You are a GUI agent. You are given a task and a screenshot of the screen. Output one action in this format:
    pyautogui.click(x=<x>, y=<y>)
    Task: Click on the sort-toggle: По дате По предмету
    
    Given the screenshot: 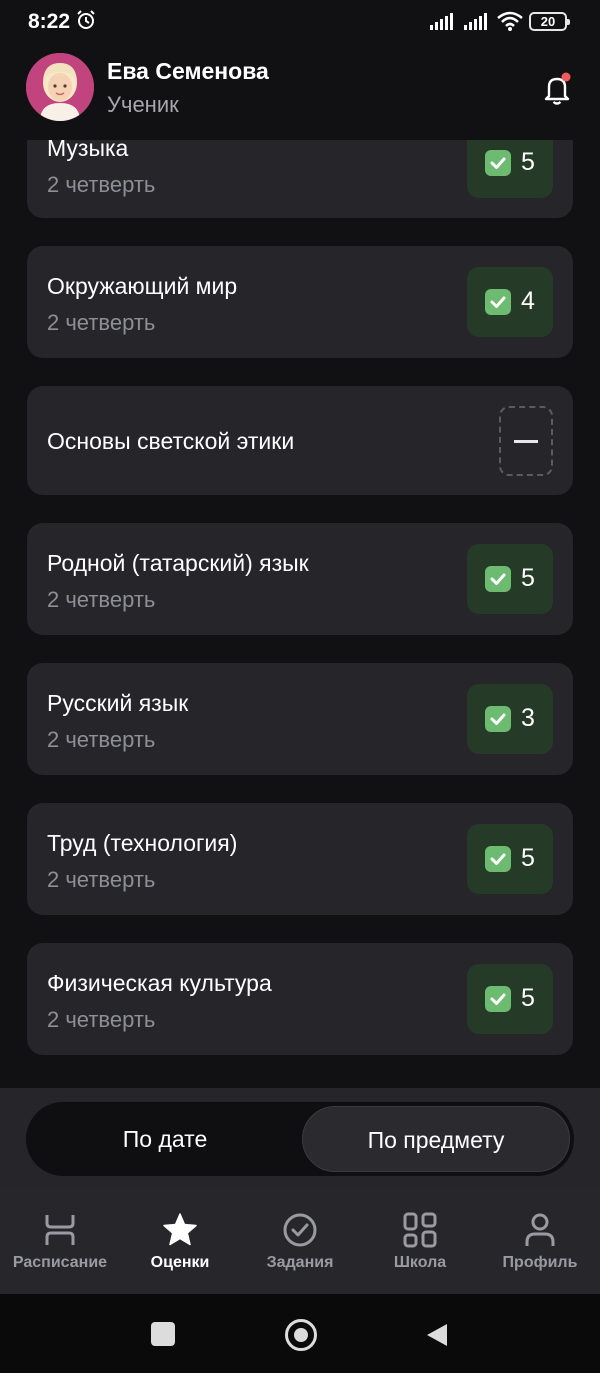 What is the action you would take?
    pyautogui.click(x=300, y=1139)
    